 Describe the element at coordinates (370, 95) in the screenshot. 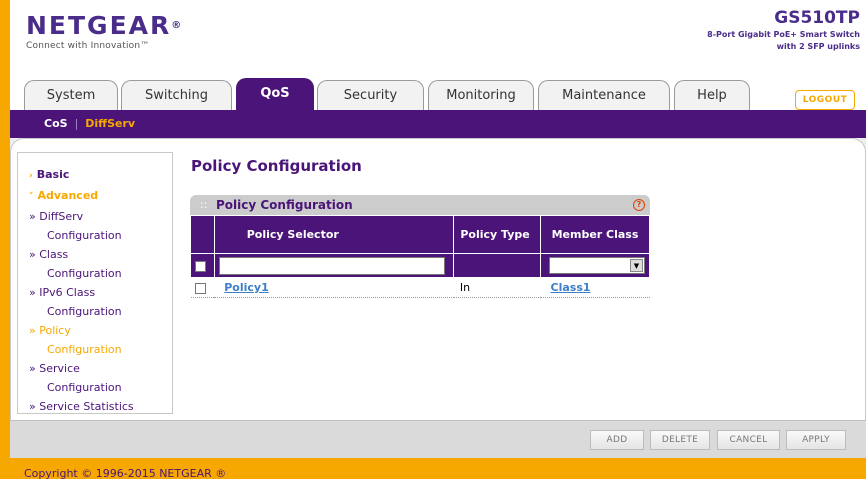

I see `tab-security: Security` at that location.